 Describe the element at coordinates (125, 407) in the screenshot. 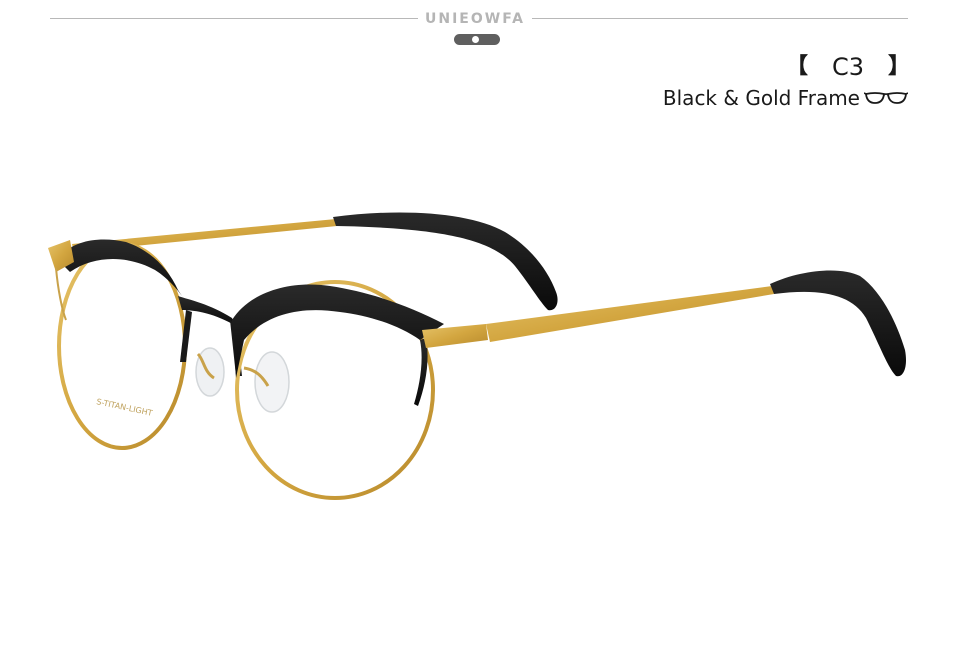

I see `temple-engraving: S-TITAN-LIGHT` at that location.